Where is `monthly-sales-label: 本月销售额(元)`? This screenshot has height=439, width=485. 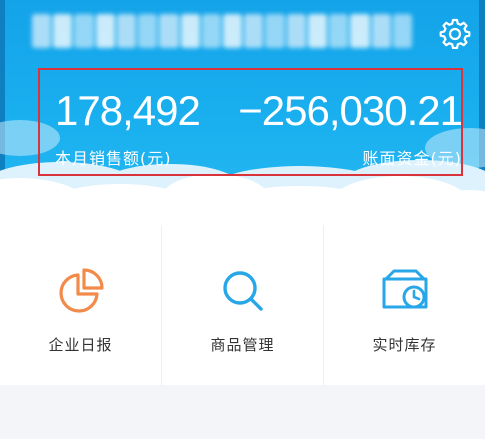
monthly-sales-label: 本月销售额(元) is located at coordinates (113, 158).